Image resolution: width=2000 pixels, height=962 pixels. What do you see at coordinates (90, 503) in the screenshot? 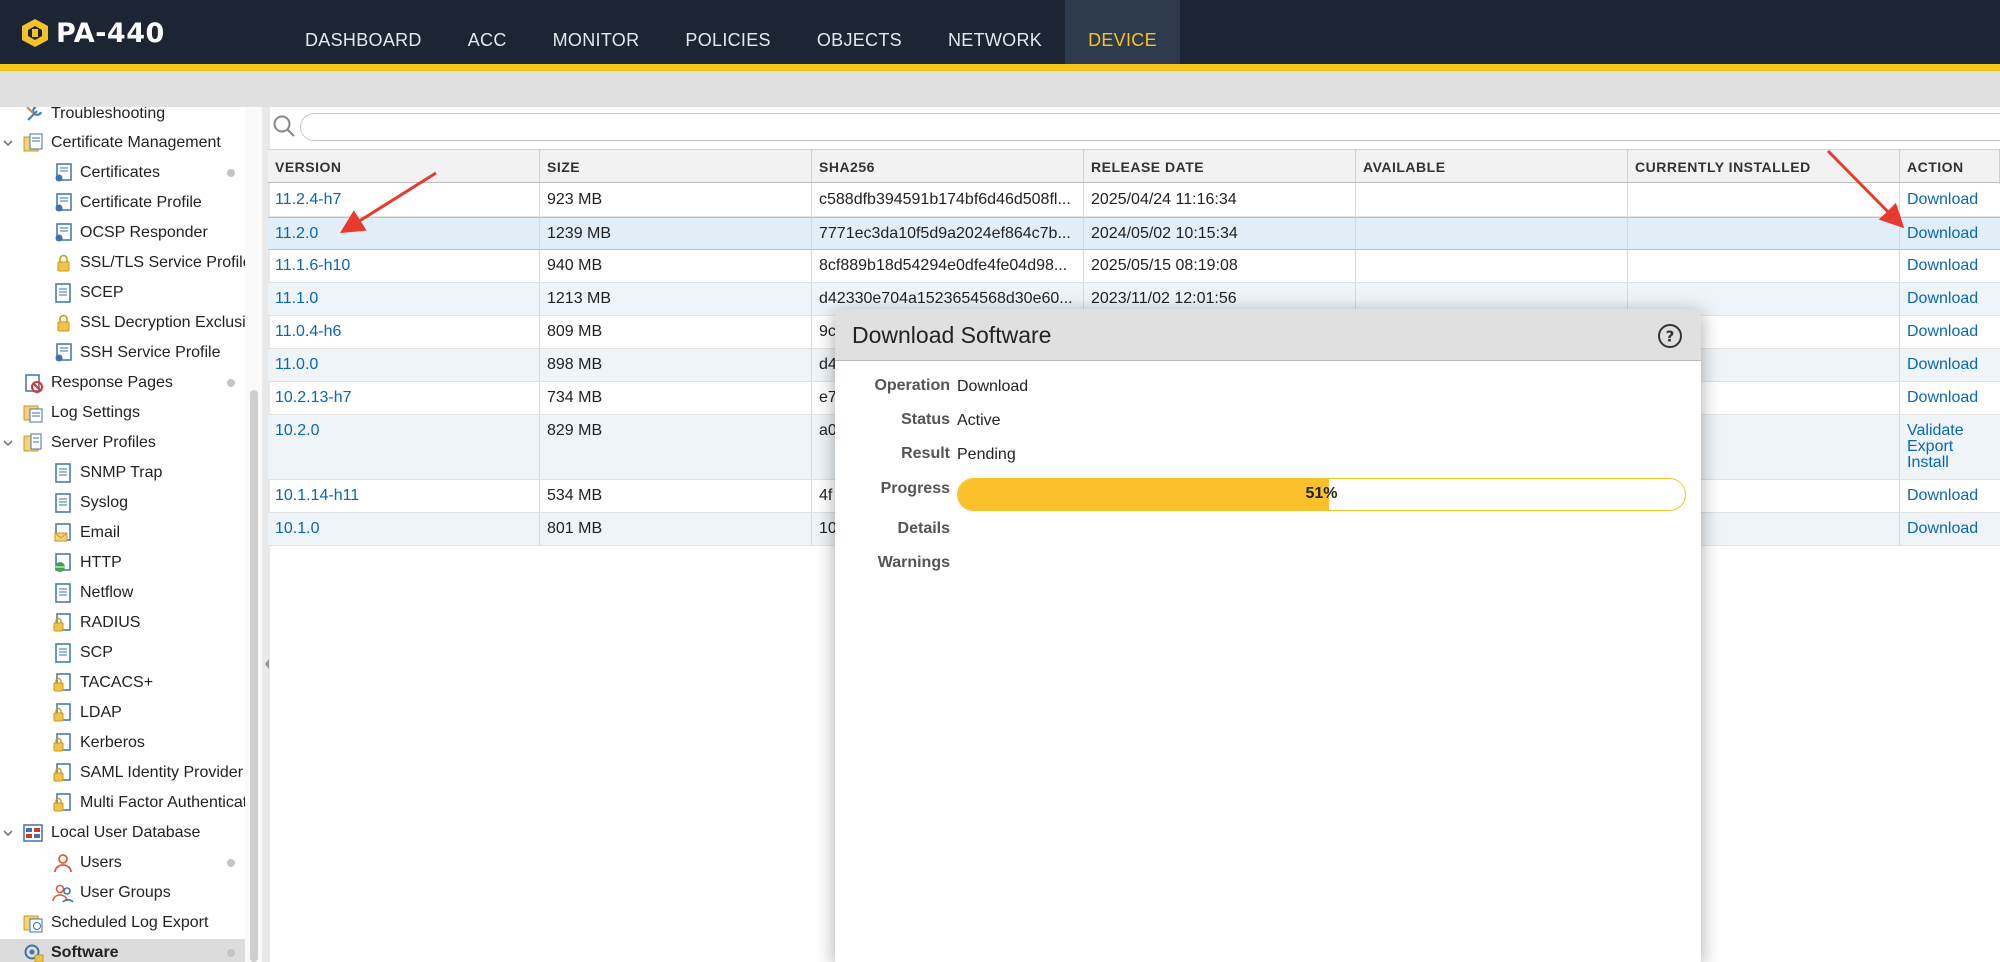
I see `sidebar-item-syslog: Syslog` at bounding box center [90, 503].